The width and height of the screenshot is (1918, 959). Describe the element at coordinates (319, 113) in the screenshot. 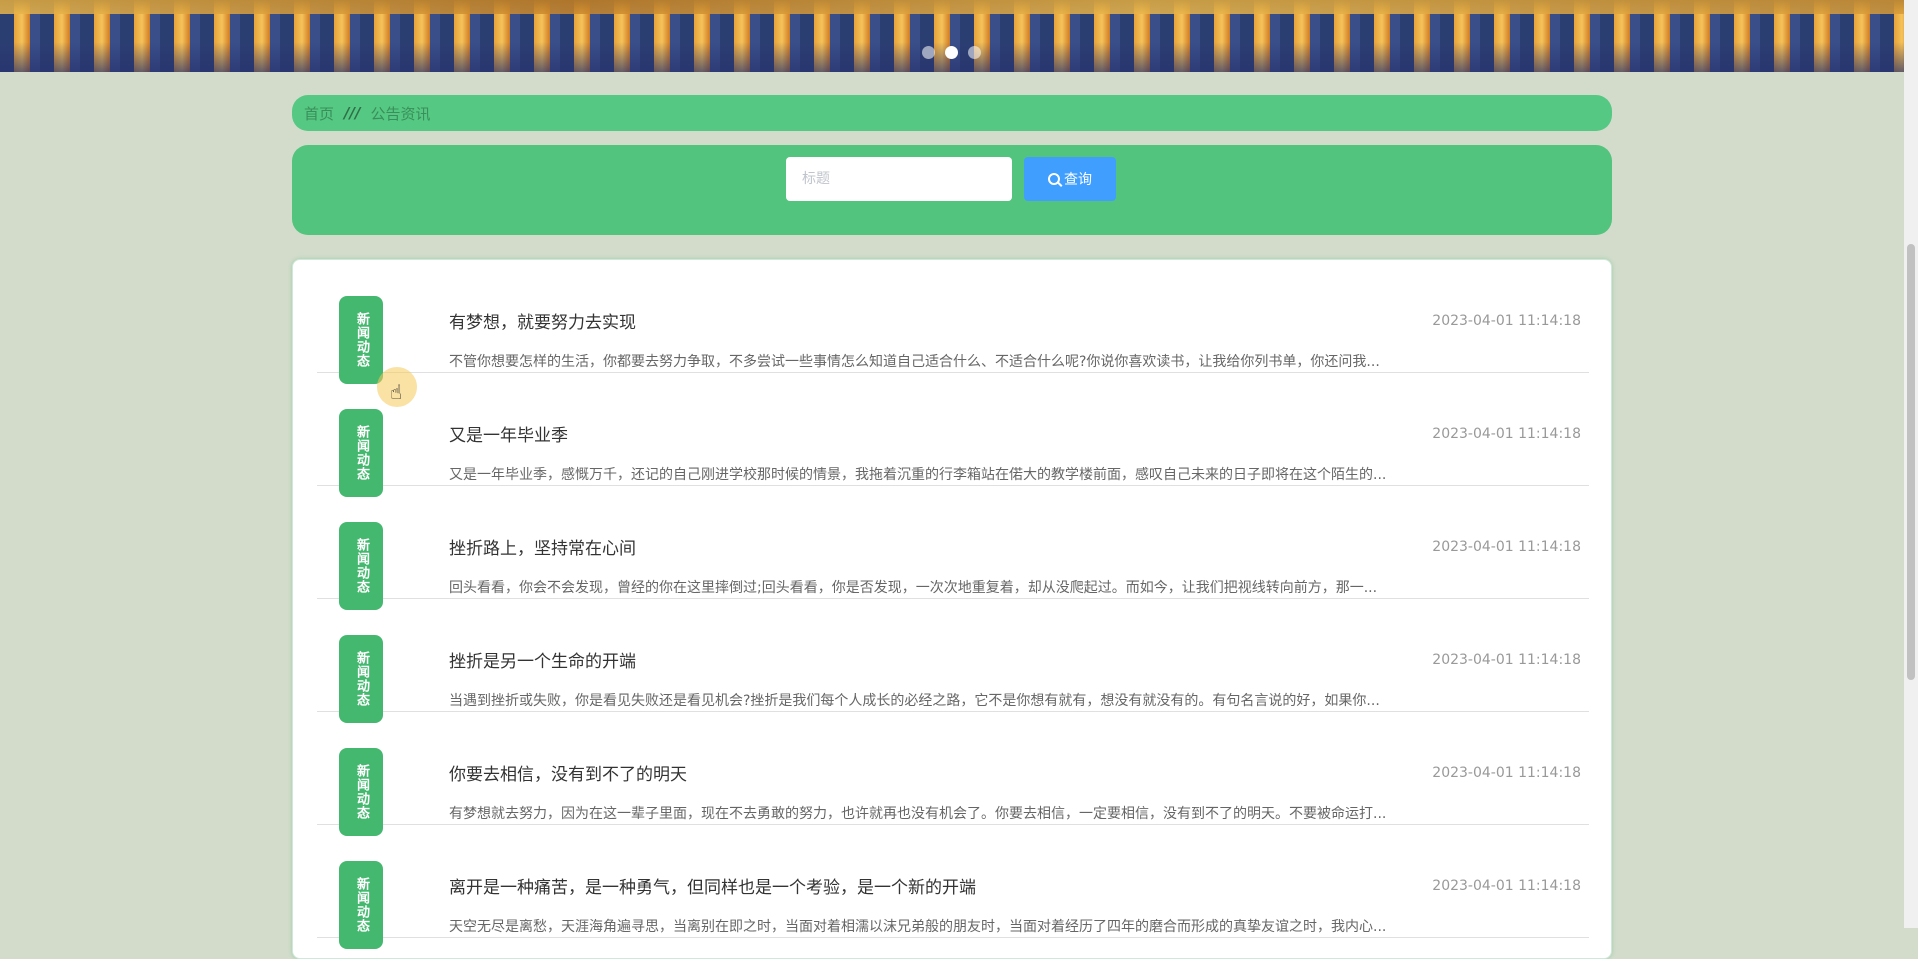

I see `breadcrumb-home: 首页` at that location.